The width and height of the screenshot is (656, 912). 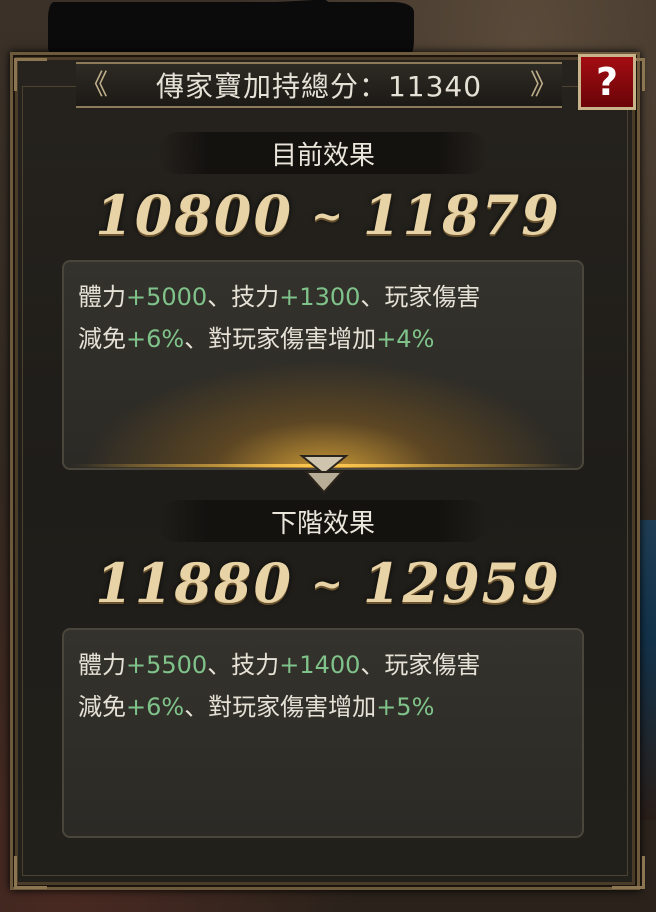 I want to click on effect-line: 減免+6%、對玩家傷害增加+4%, so click(x=323, y=339).